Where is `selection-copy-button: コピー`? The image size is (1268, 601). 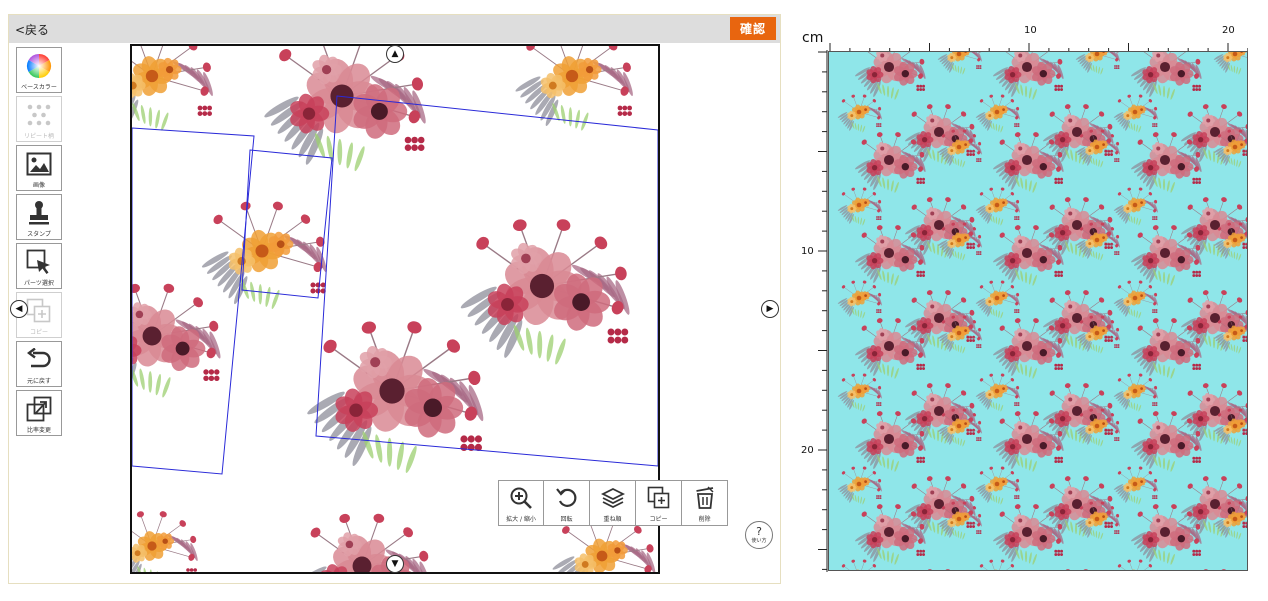 selection-copy-button: コピー is located at coordinates (659, 503).